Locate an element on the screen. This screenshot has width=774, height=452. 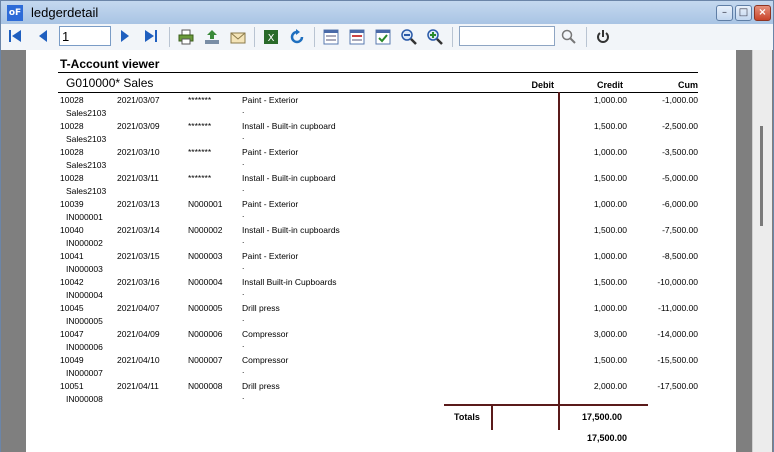
first-page-icon is located at coordinates (15, 37).